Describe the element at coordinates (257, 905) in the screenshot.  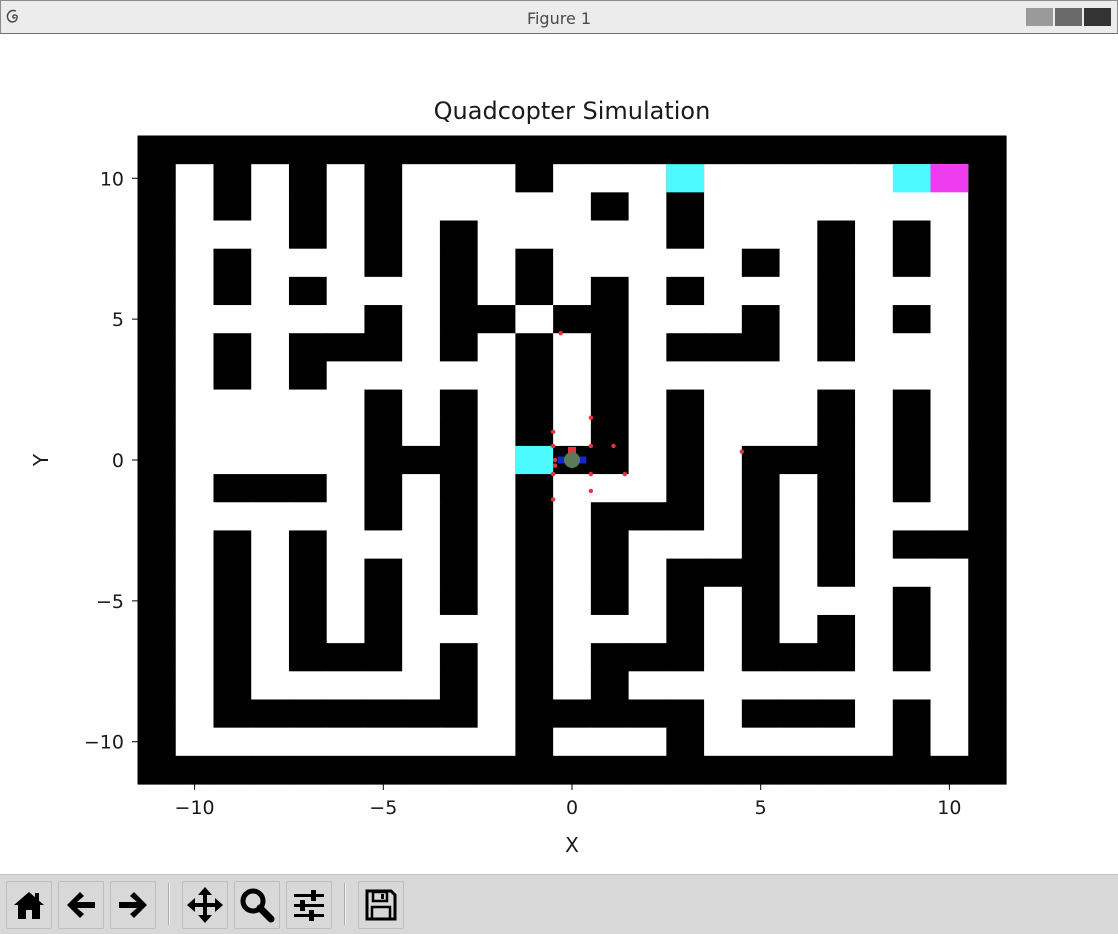
I see `zoom-button` at that location.